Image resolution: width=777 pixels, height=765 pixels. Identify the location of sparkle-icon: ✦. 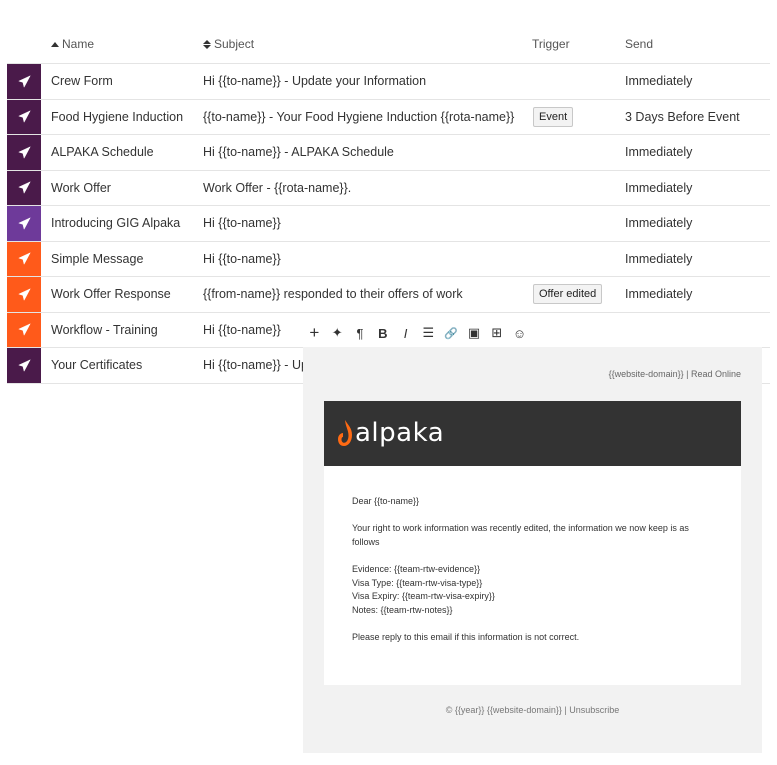
(337, 333).